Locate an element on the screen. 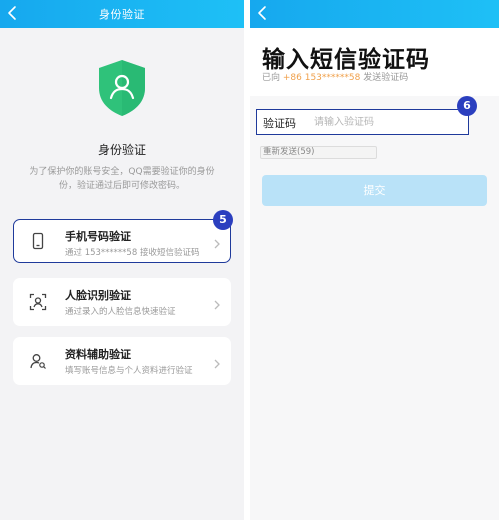 This screenshot has height=520, width=499. person-search-icon is located at coordinates (38, 361).